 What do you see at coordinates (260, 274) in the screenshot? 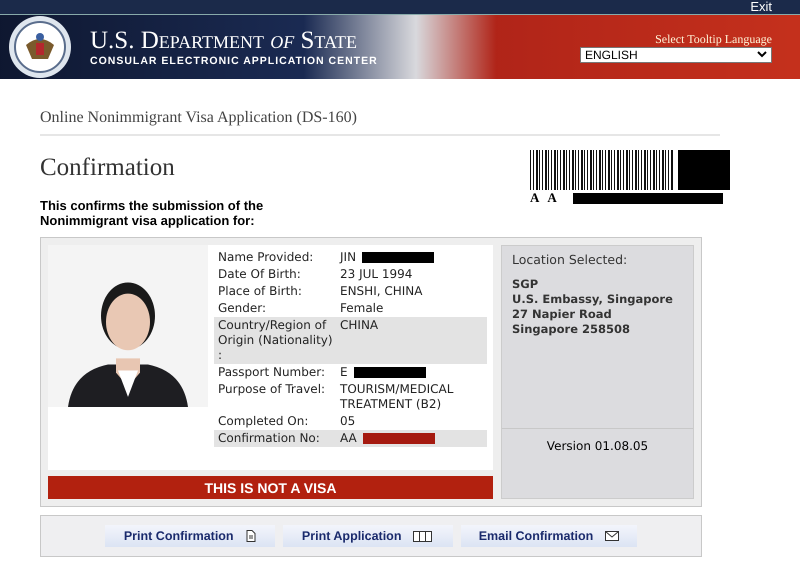
I see `field-label: Date Of Birth:` at bounding box center [260, 274].